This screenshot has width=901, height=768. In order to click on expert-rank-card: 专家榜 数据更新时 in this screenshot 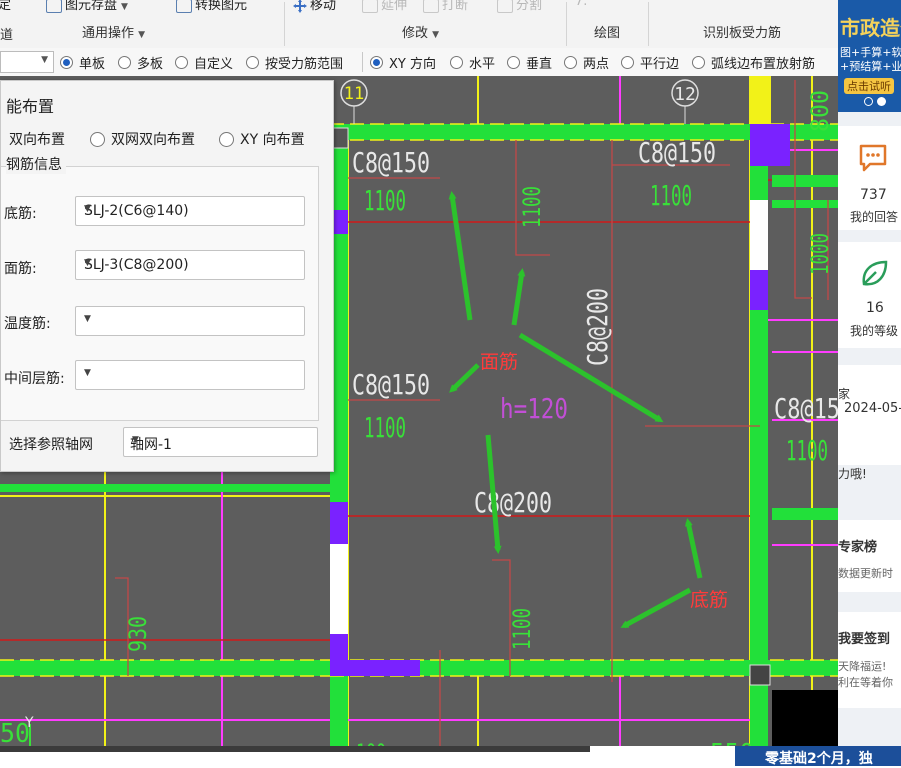, I will do `click(869, 556)`.